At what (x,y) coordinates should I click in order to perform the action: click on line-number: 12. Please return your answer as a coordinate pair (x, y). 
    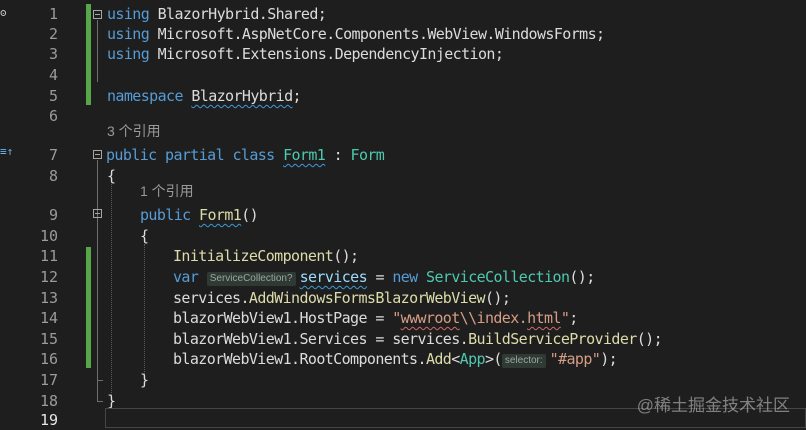
    Looking at the image, I should click on (48, 277).